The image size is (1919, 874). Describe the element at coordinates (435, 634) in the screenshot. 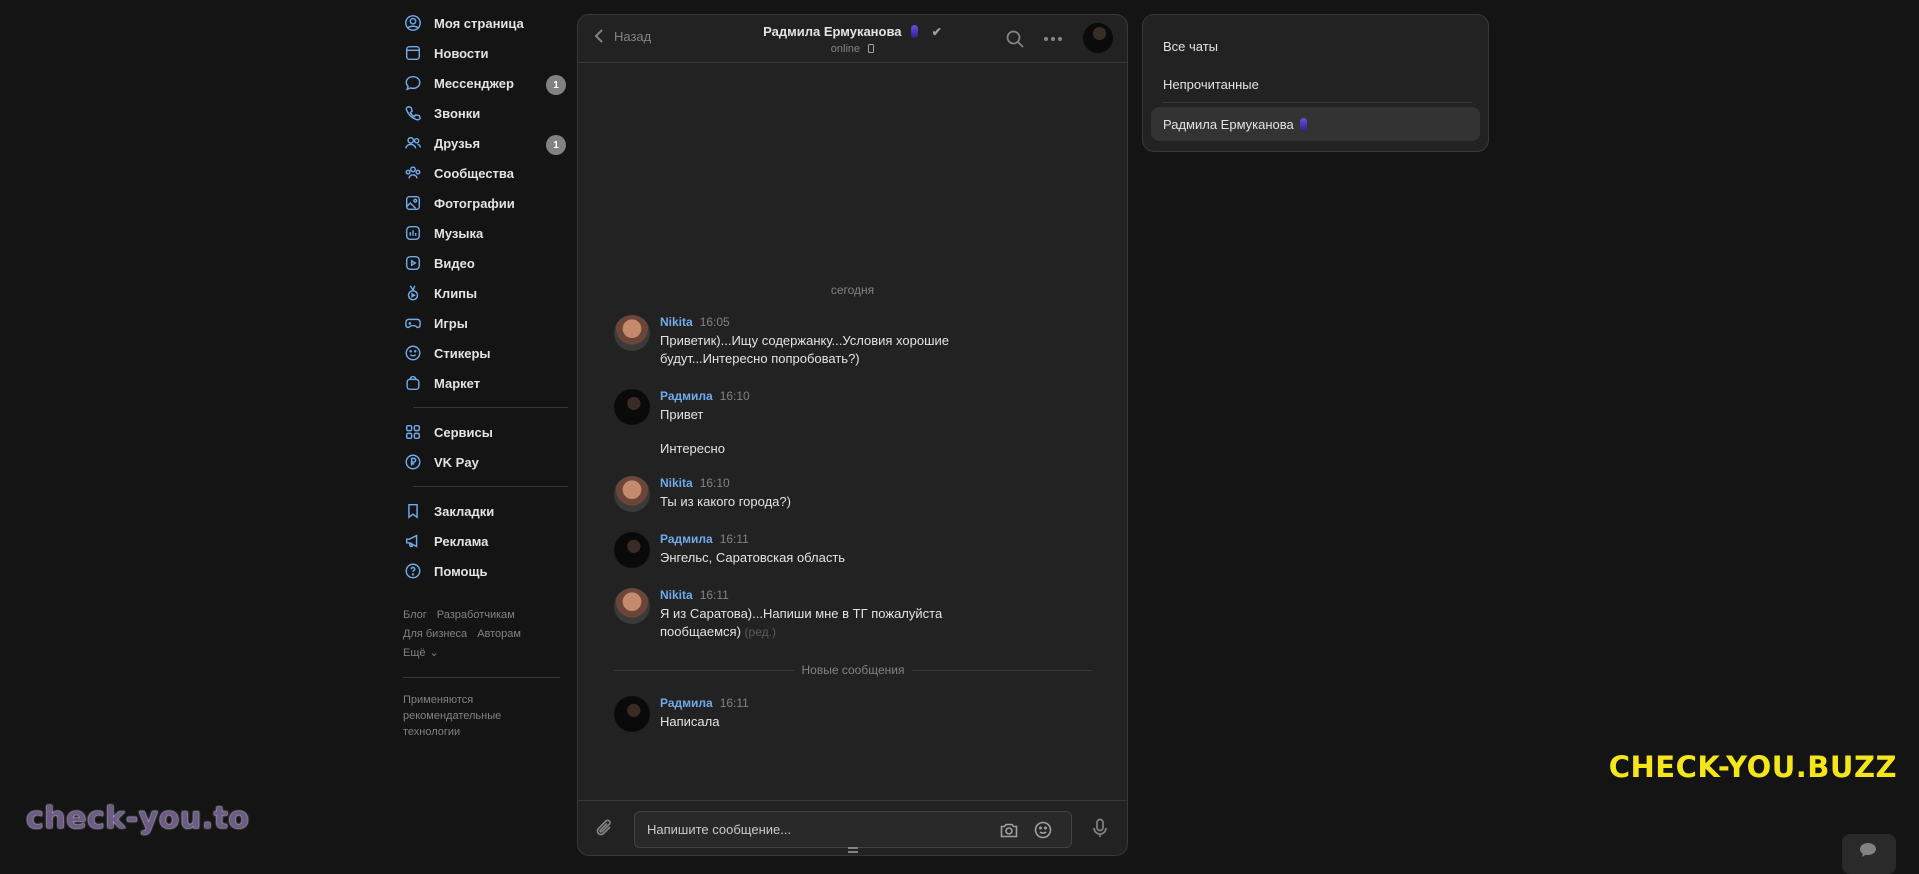

I see `footer-link-business: Для бизнеса` at that location.